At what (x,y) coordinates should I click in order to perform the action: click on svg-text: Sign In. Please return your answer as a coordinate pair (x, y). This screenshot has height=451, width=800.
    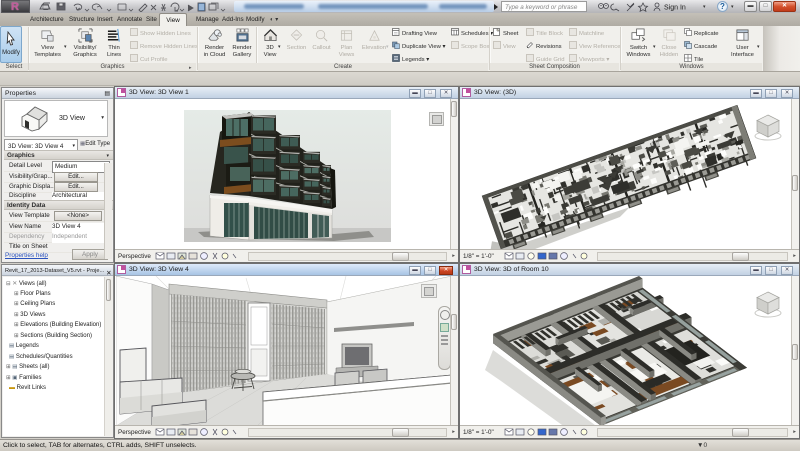
    Looking at the image, I should click on (675, 8).